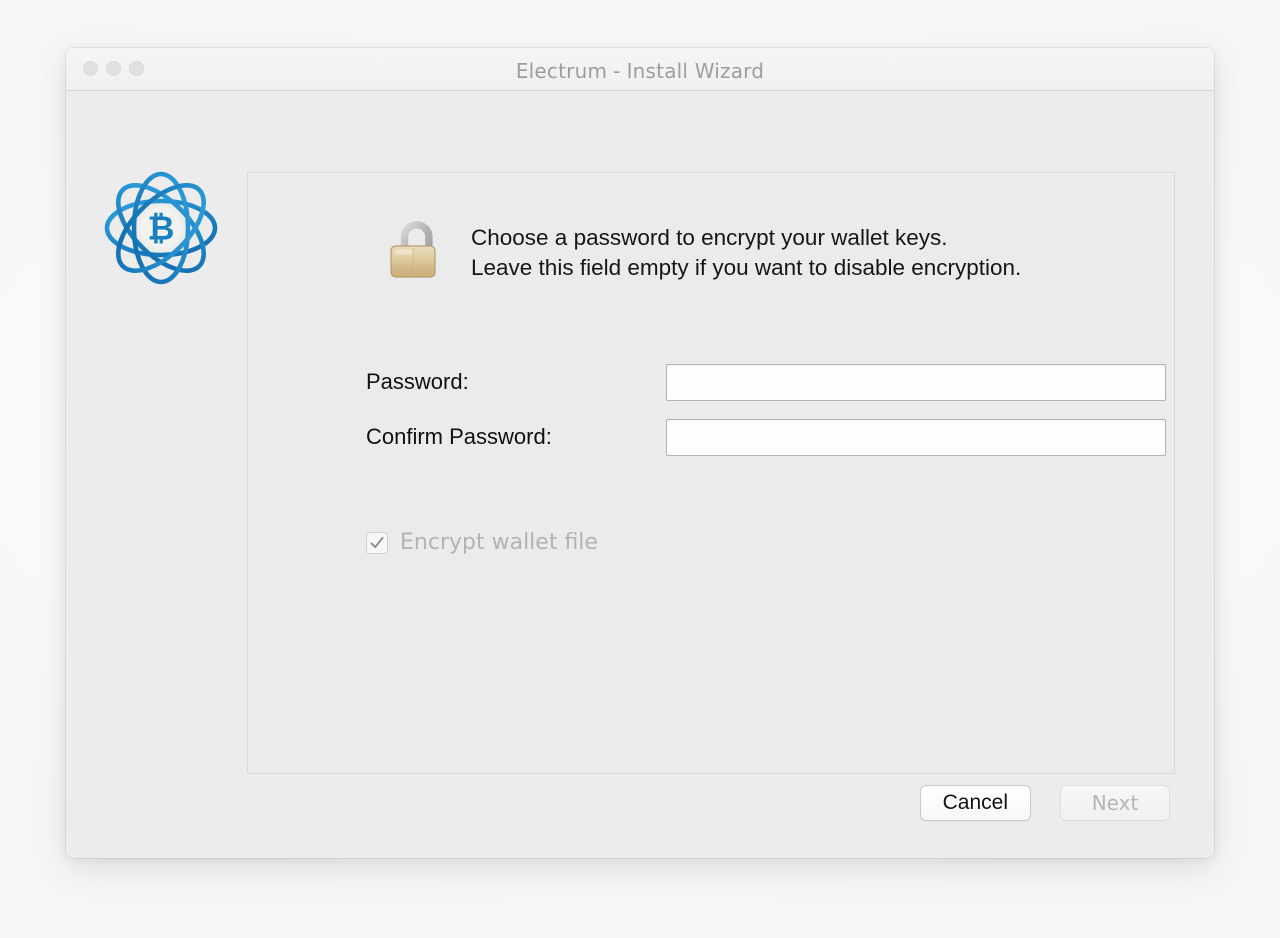 This screenshot has width=1280, height=938. I want to click on confirm-password-row: Confirm Password:, so click(766, 437).